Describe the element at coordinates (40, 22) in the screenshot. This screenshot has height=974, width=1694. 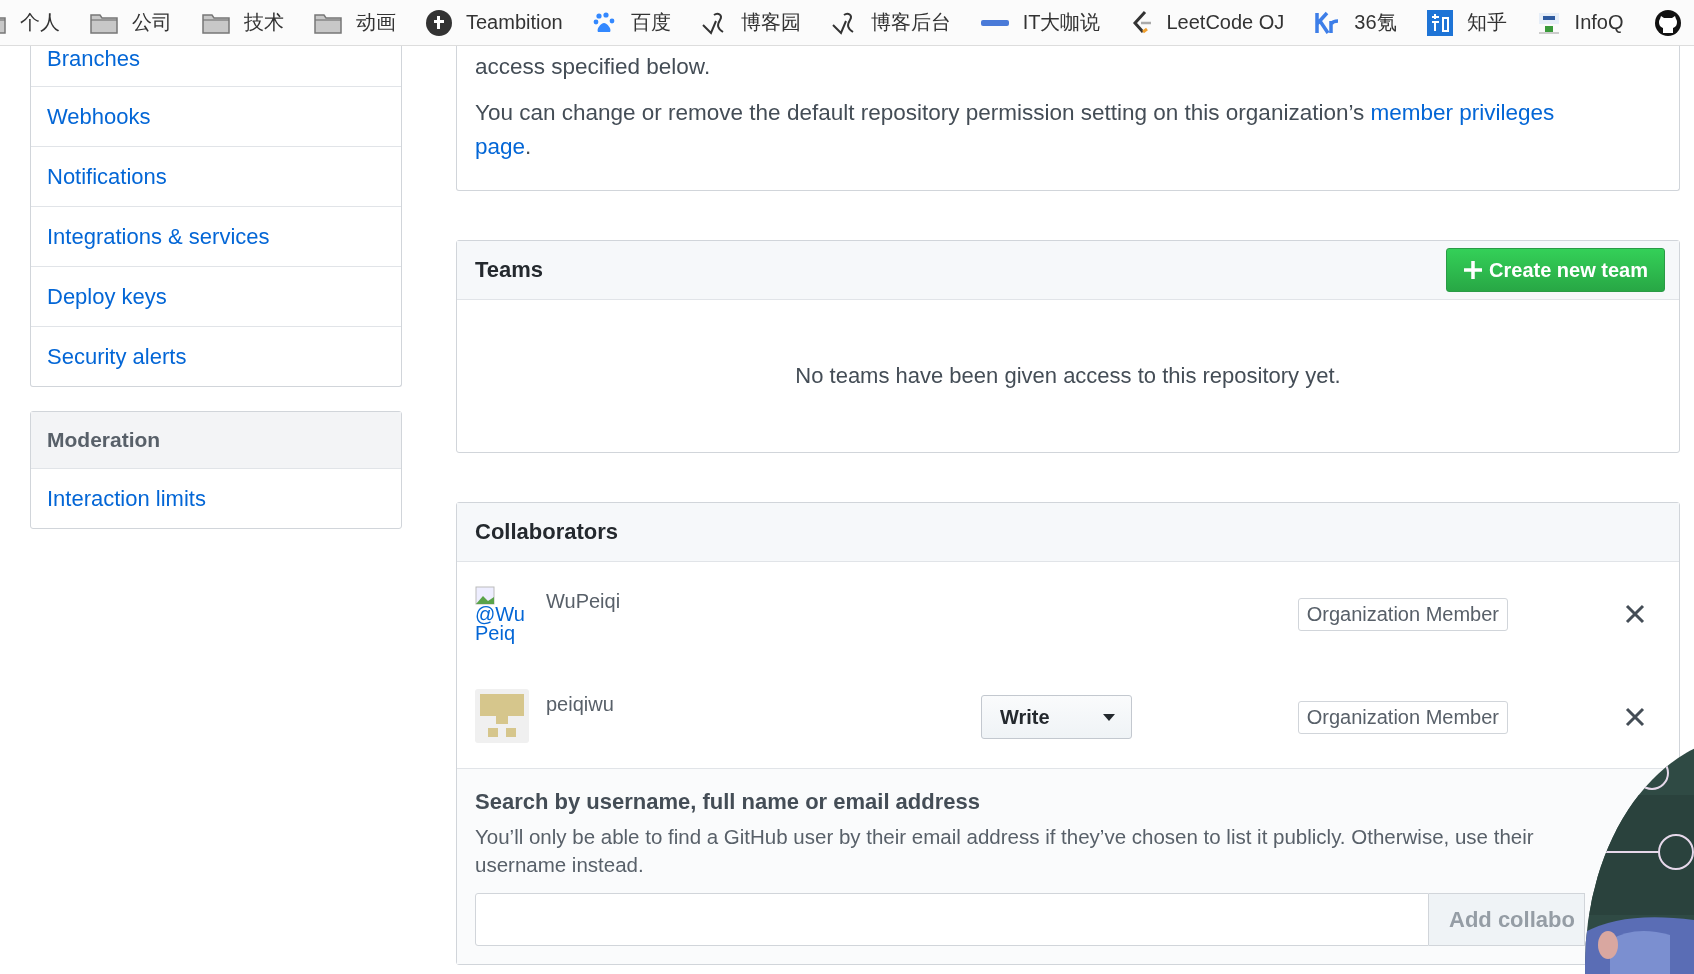
I see `bookmark-link: 个人` at that location.